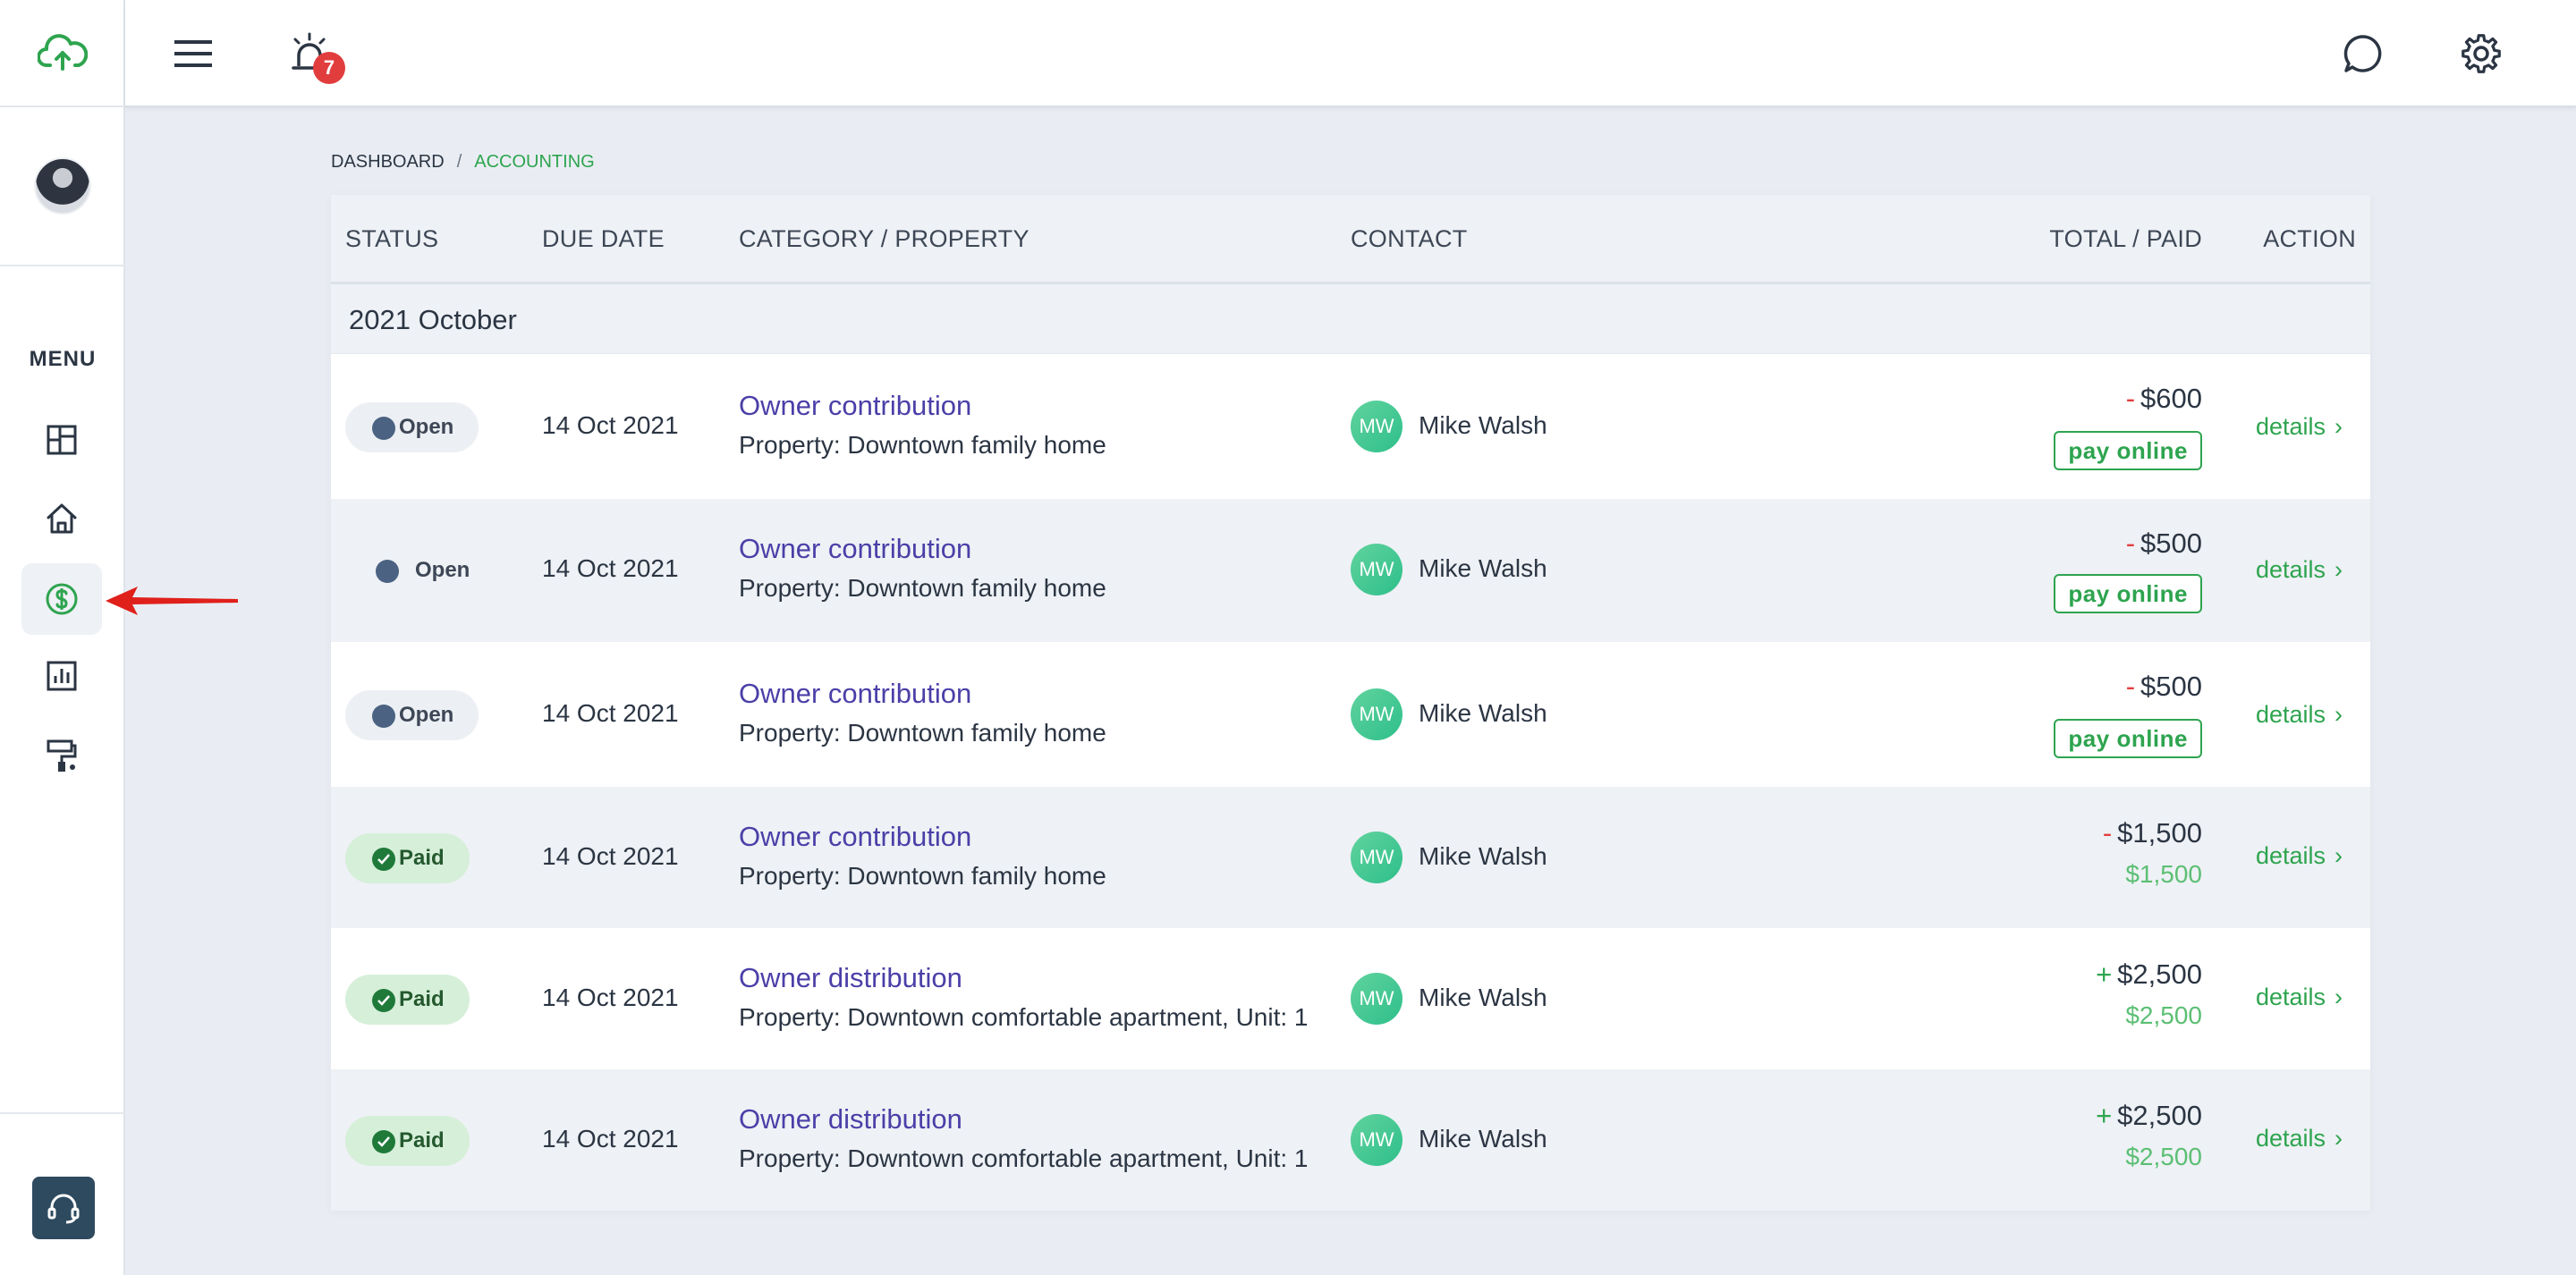 This screenshot has height=1275, width=2576. I want to click on avatar, so click(62, 186).